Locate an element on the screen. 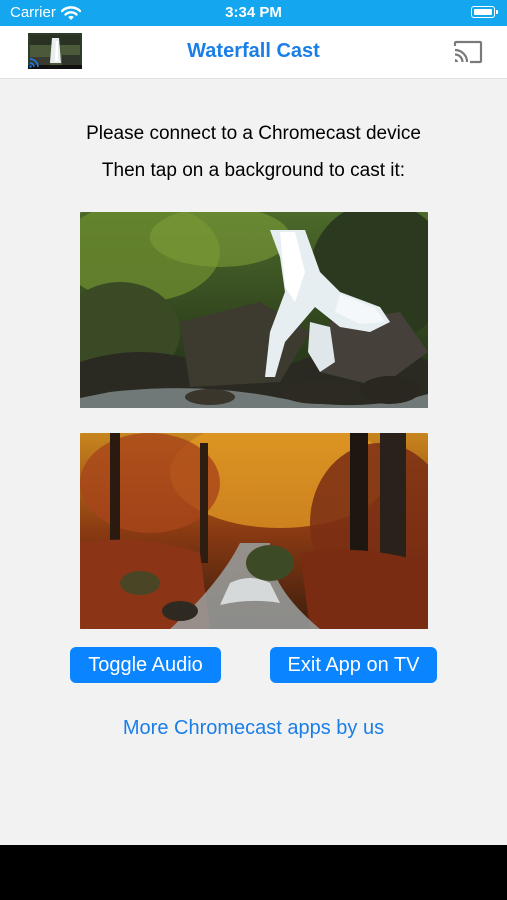 The width and height of the screenshot is (507, 900). bottom-black-bar is located at coordinates (253, 872).